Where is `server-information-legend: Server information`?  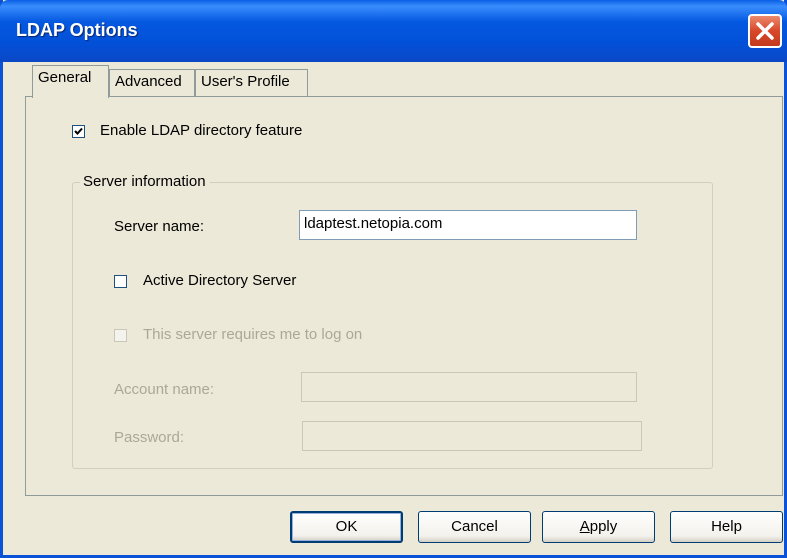 server-information-legend: Server information is located at coordinates (145, 181).